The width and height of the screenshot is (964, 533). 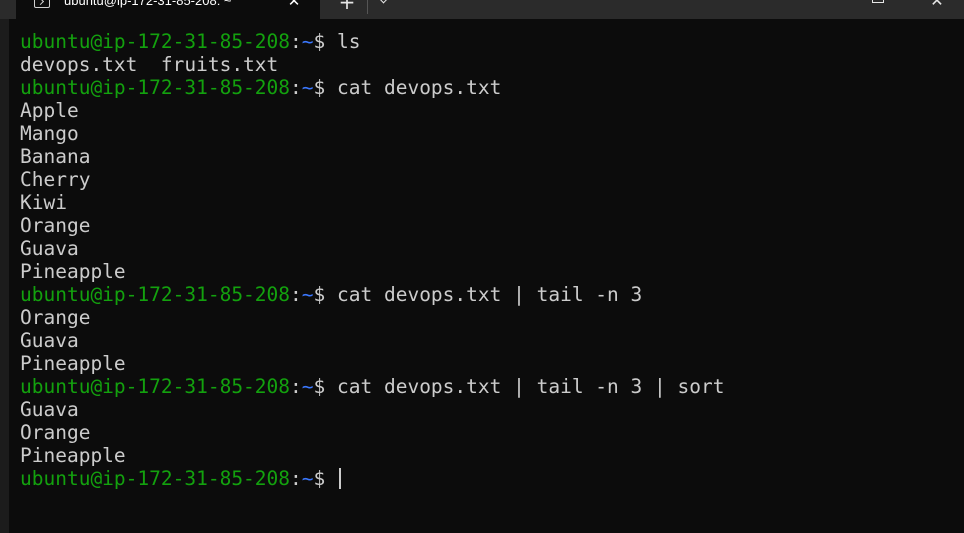 What do you see at coordinates (490, 478) in the screenshot?
I see `prompt-line: ubuntu@ip-172-31-85-208:~$` at bounding box center [490, 478].